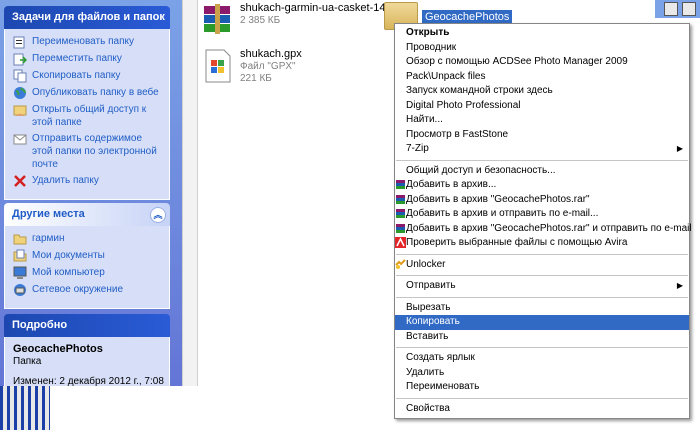 This screenshot has width=700, height=430. Describe the element at coordinates (20, 181) in the screenshot. I see `delete-icon` at that location.